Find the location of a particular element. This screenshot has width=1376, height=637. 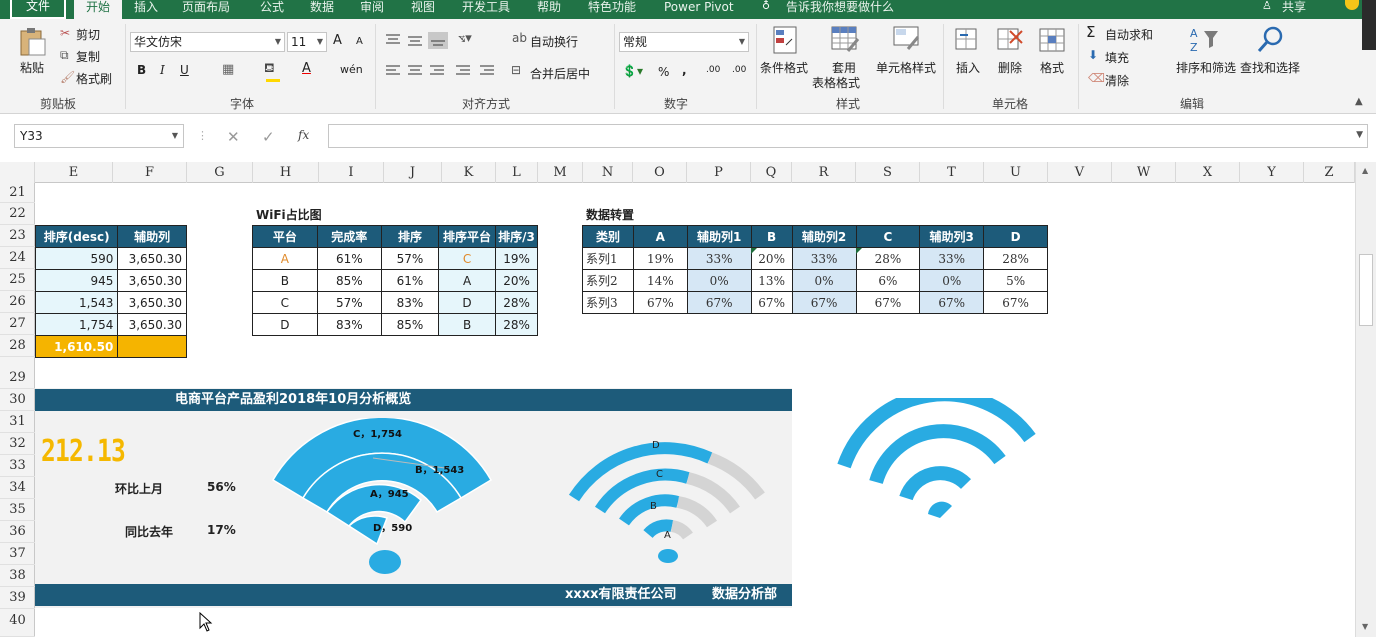

vertical-align-icons is located at coordinates (419, 40).